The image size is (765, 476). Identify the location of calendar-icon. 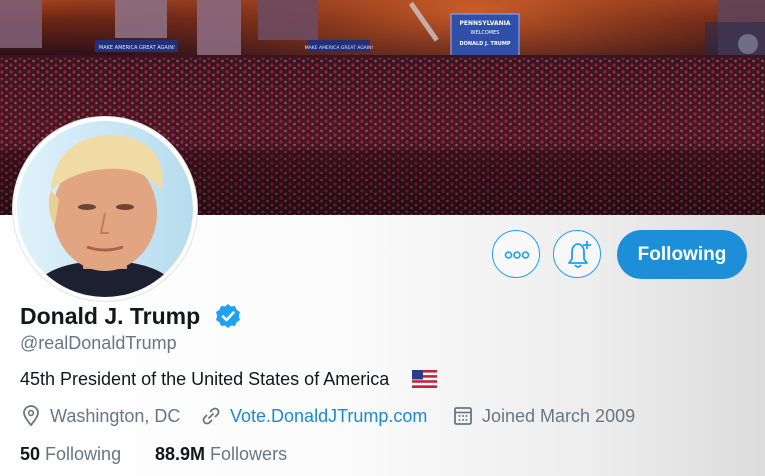
(463, 416).